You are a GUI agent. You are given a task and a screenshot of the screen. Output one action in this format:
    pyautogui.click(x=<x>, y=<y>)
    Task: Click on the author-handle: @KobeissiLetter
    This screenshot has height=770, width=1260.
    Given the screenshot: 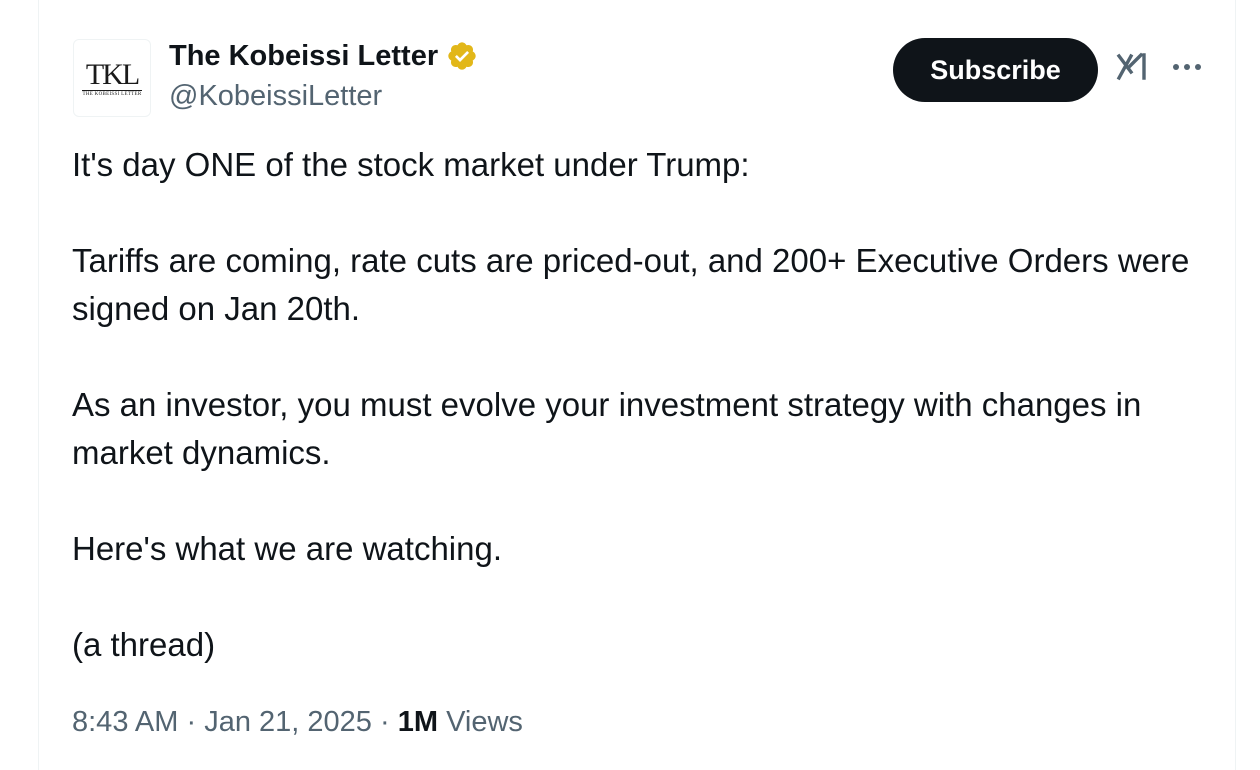 What is the action you would take?
    pyautogui.click(x=275, y=96)
    